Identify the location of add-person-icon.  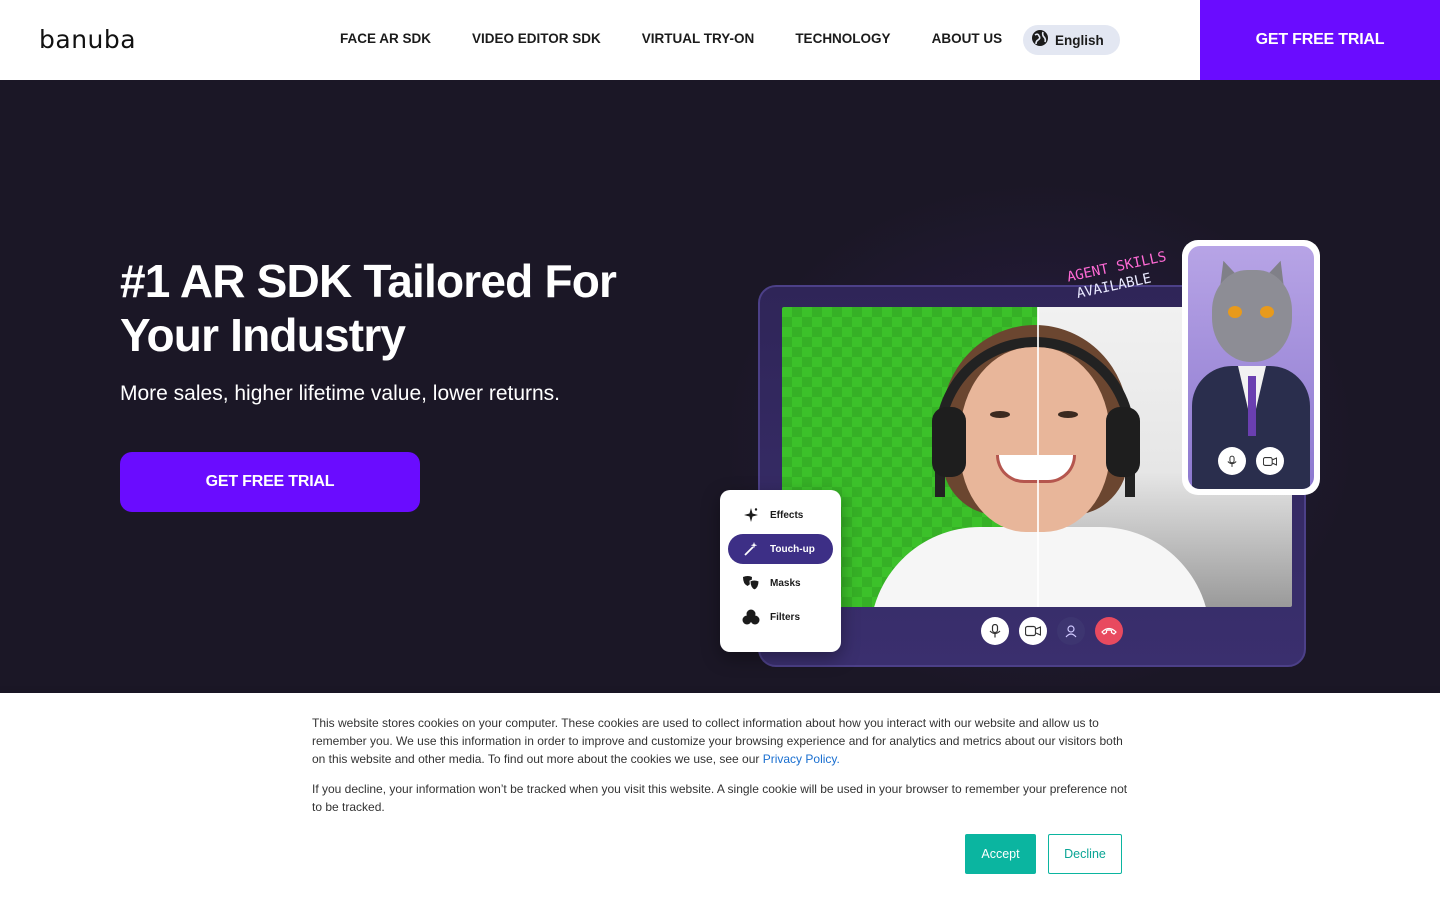
(1071, 631).